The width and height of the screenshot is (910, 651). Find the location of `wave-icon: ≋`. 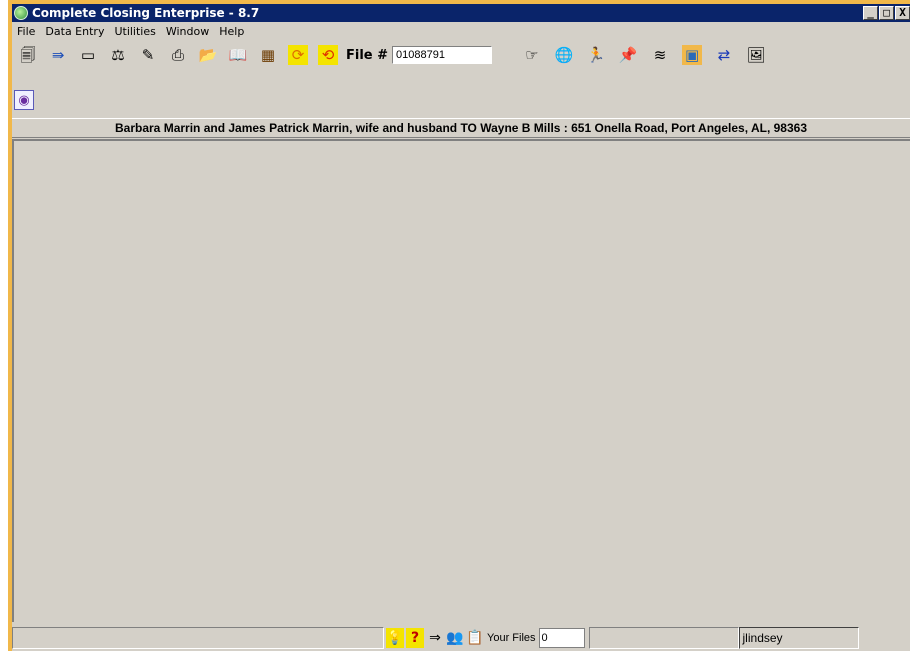

wave-icon: ≋ is located at coordinates (660, 55).